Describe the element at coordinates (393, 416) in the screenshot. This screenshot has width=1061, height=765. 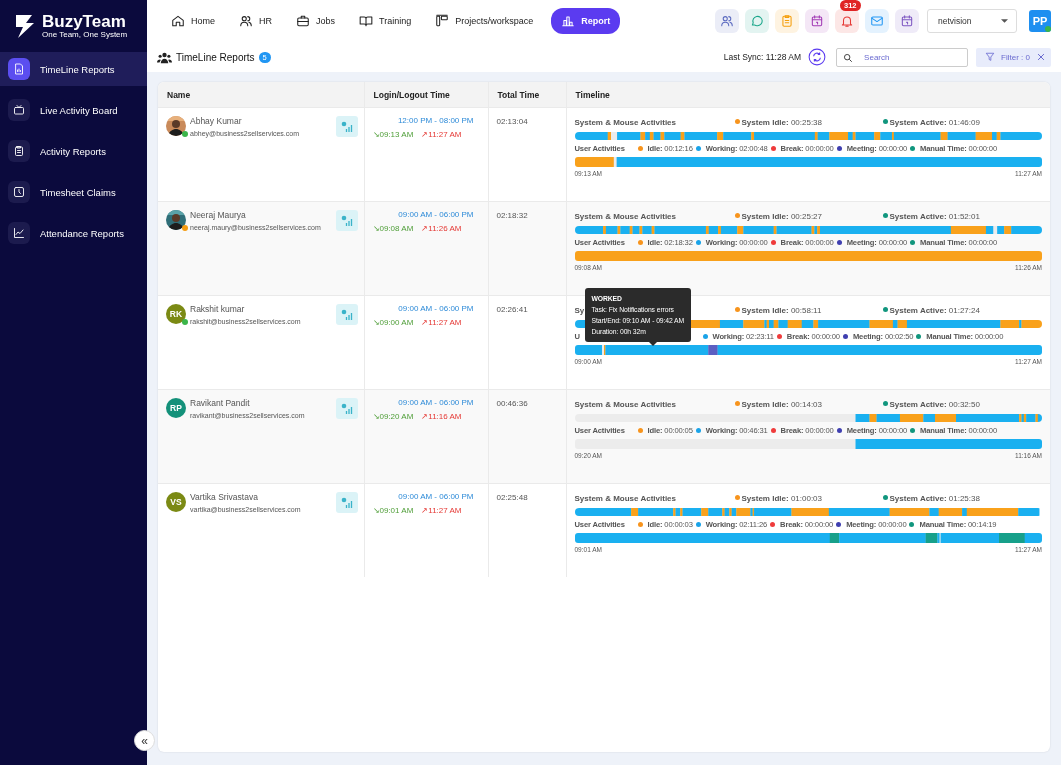
I see `login-time: ↘09:20 AM` at that location.